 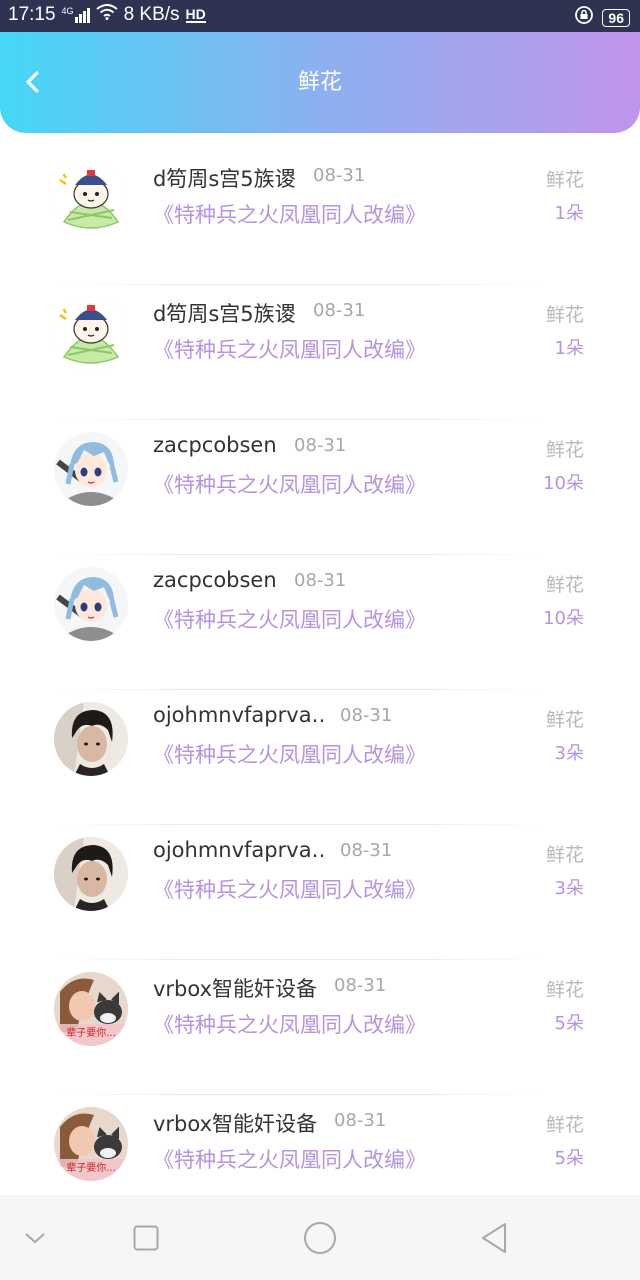 I want to click on network-type: 4G, so click(x=67, y=11).